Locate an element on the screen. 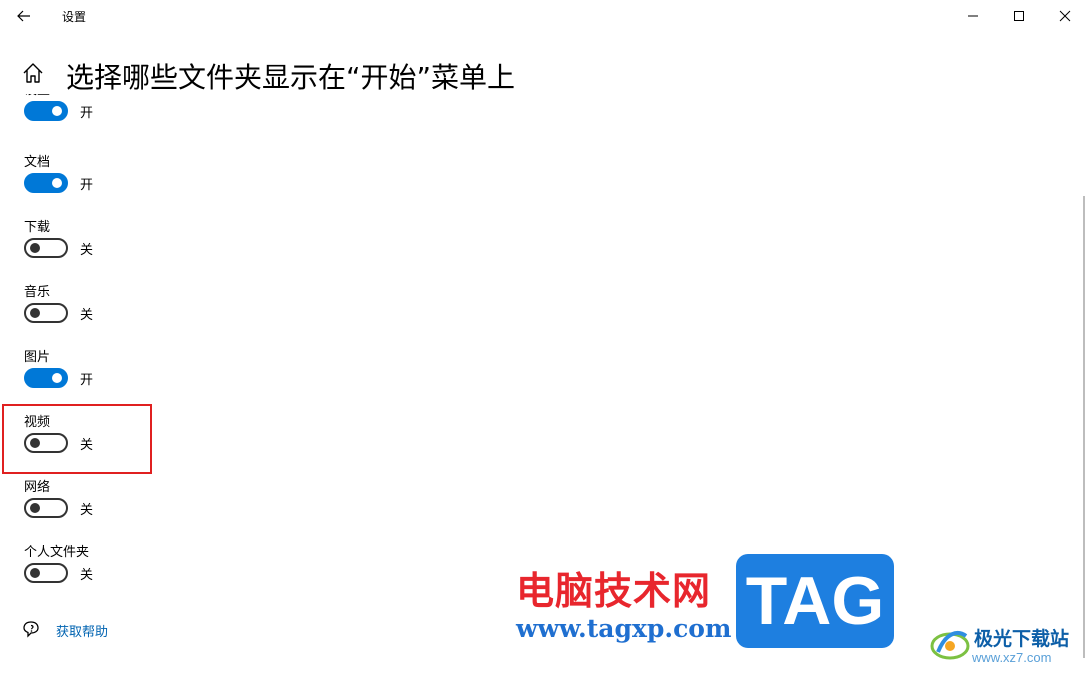  folder-item-documents: 文档 开 is located at coordinates (174, 181).